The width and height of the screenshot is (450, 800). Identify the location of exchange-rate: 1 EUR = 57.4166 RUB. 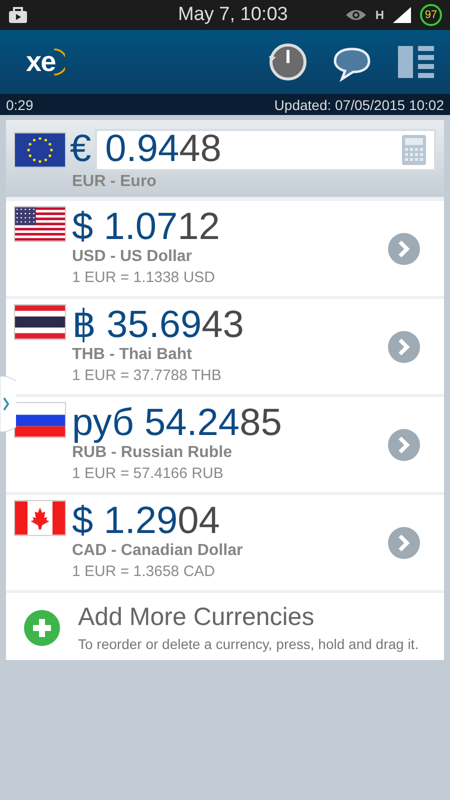
(148, 473).